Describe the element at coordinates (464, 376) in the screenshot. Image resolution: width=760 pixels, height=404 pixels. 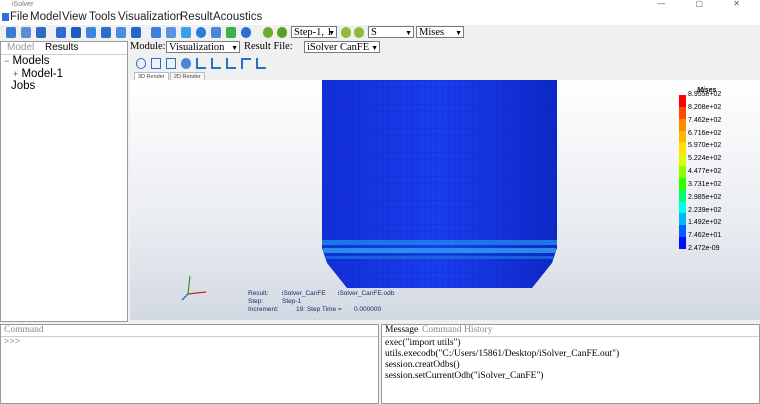
I see `message-line: session.setCurrentOdb("iSolver_CanFE")` at that location.